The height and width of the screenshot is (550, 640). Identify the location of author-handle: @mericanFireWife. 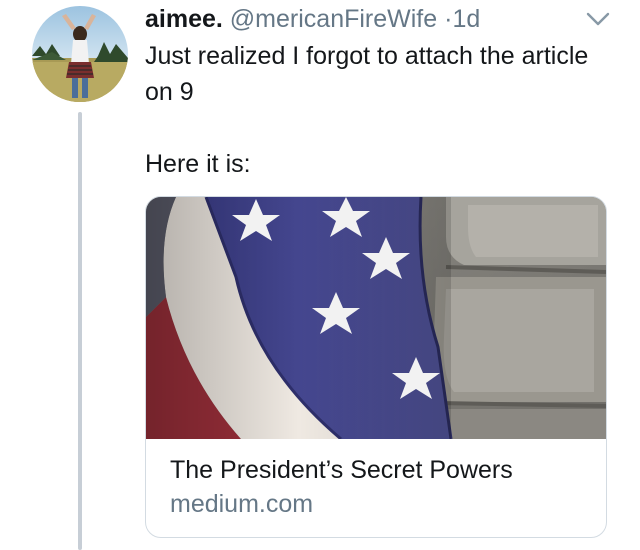
(333, 19).